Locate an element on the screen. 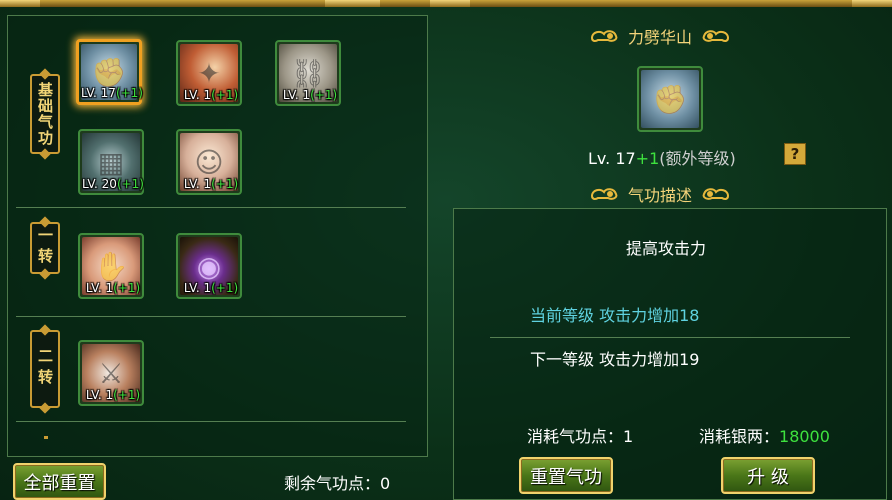 This screenshot has width=892, height=500. upgrade-button: 升 级 is located at coordinates (768, 475).